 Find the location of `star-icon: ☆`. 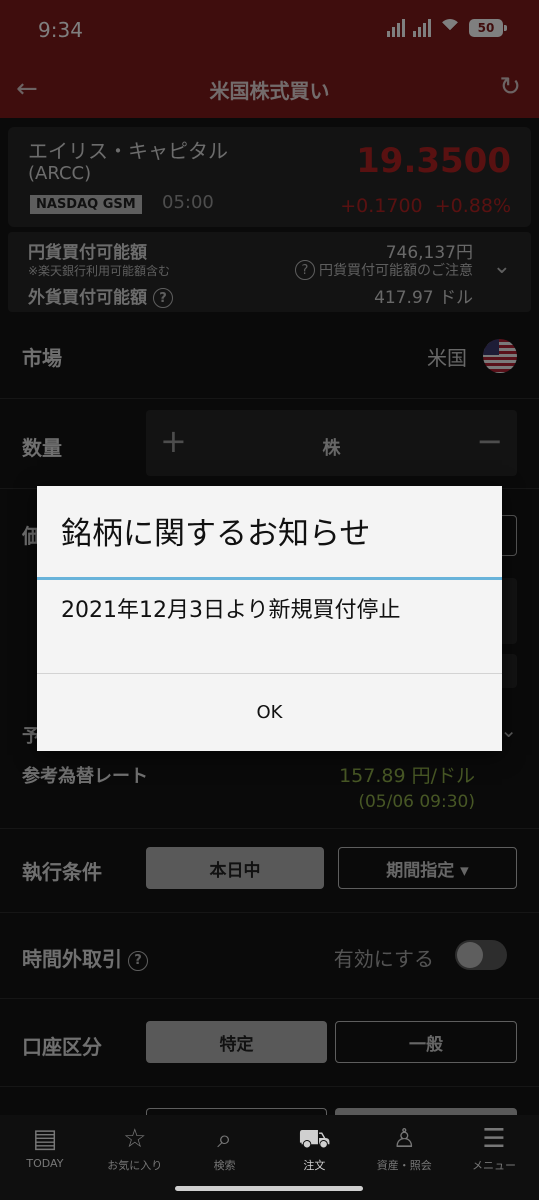

star-icon: ☆ is located at coordinates (135, 1139).